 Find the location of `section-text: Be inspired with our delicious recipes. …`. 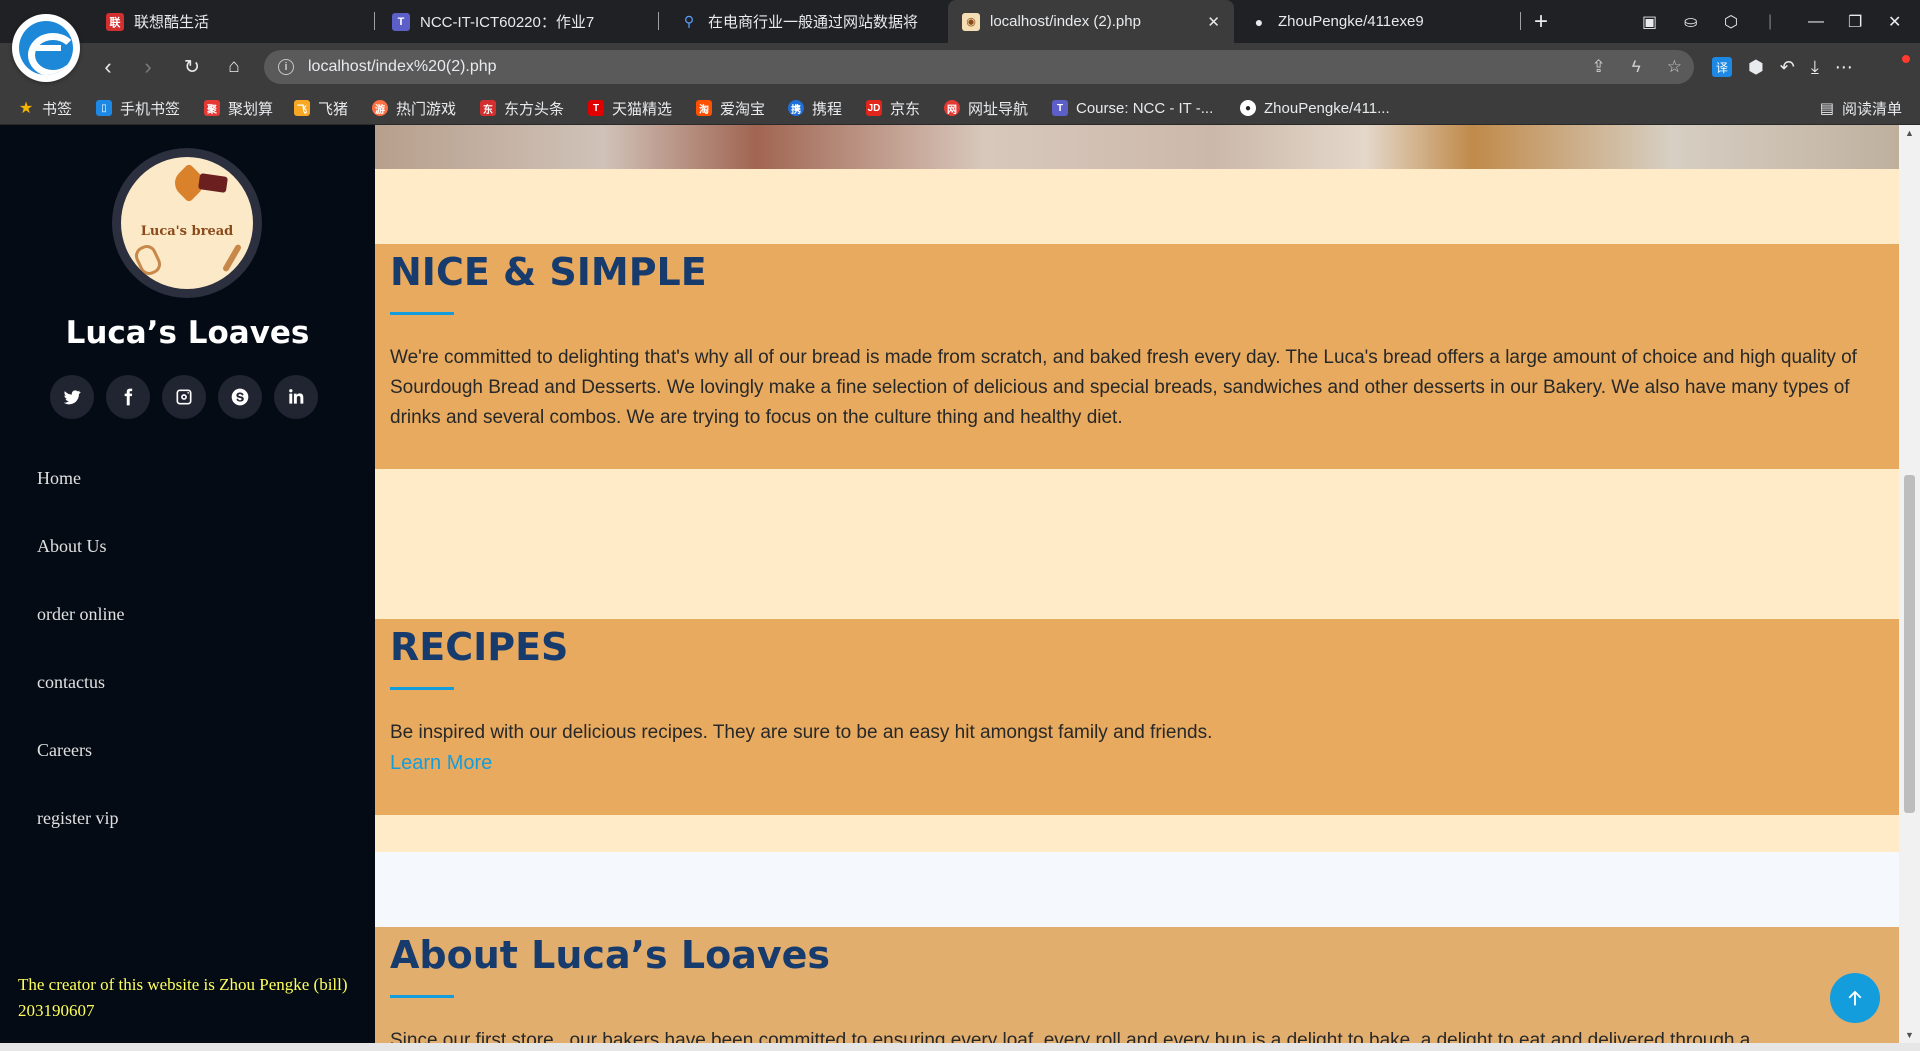

section-text: Be inspired with our delicious recipes. … is located at coordinates (801, 732).